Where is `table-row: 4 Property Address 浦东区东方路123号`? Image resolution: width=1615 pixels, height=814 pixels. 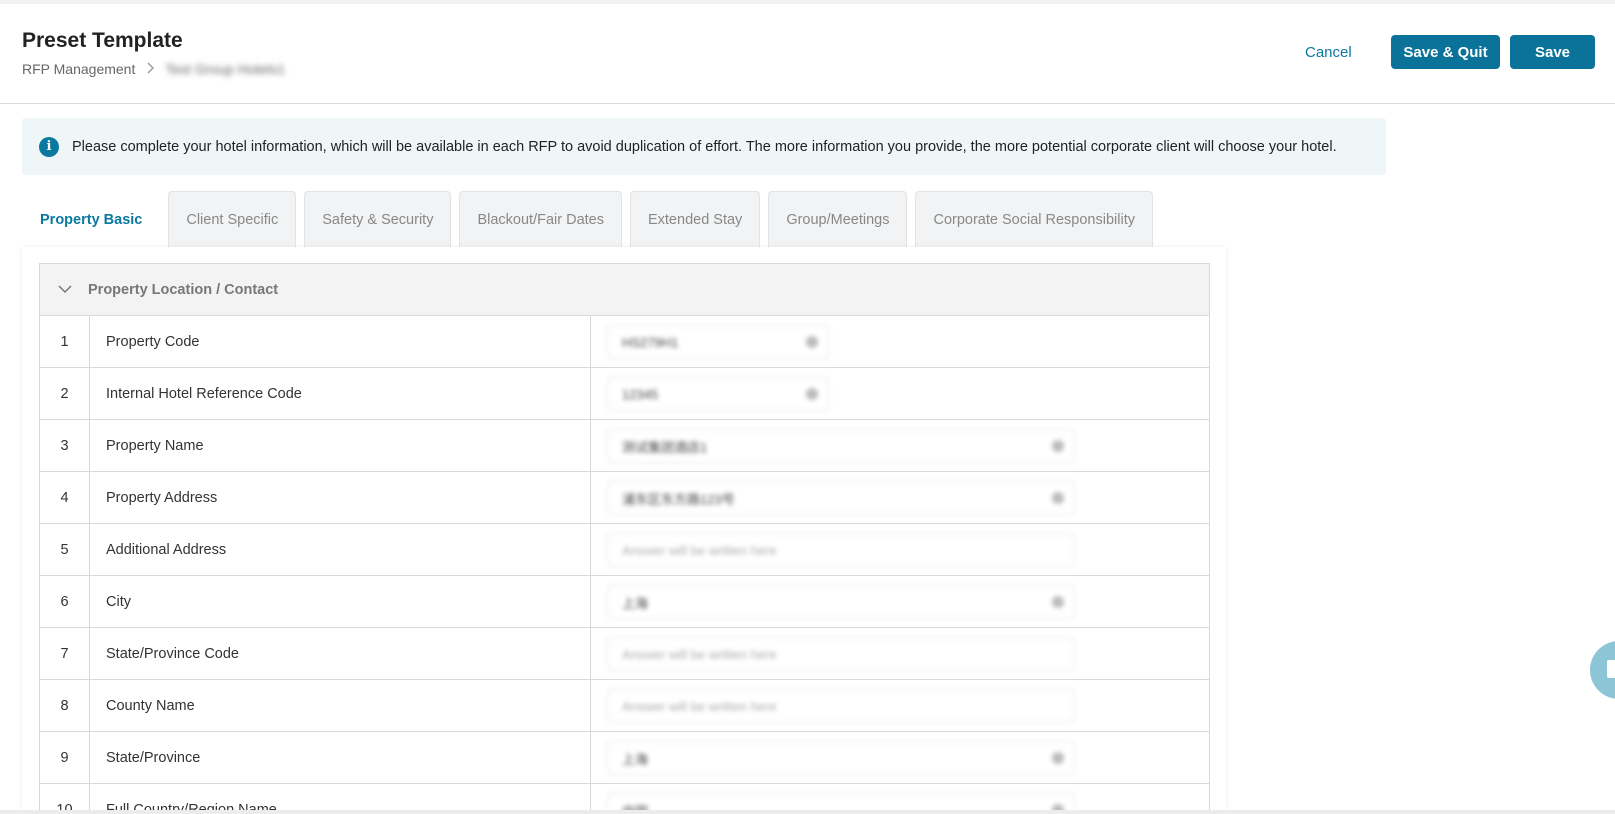
table-row: 4 Property Address 浦东区东方路123号 is located at coordinates (624, 498).